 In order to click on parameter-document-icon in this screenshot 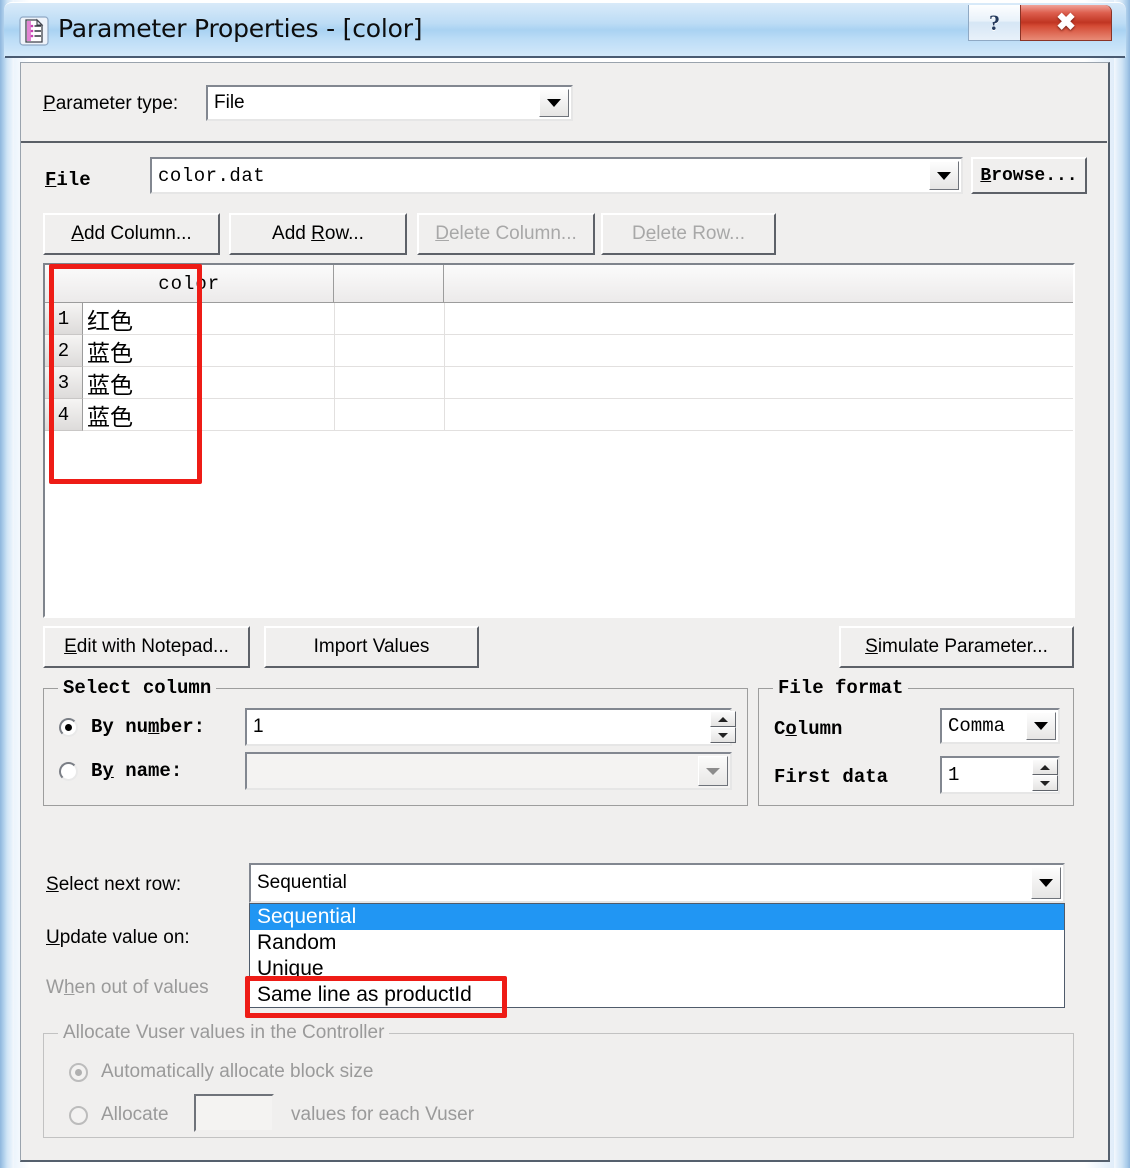, I will do `click(34, 31)`.